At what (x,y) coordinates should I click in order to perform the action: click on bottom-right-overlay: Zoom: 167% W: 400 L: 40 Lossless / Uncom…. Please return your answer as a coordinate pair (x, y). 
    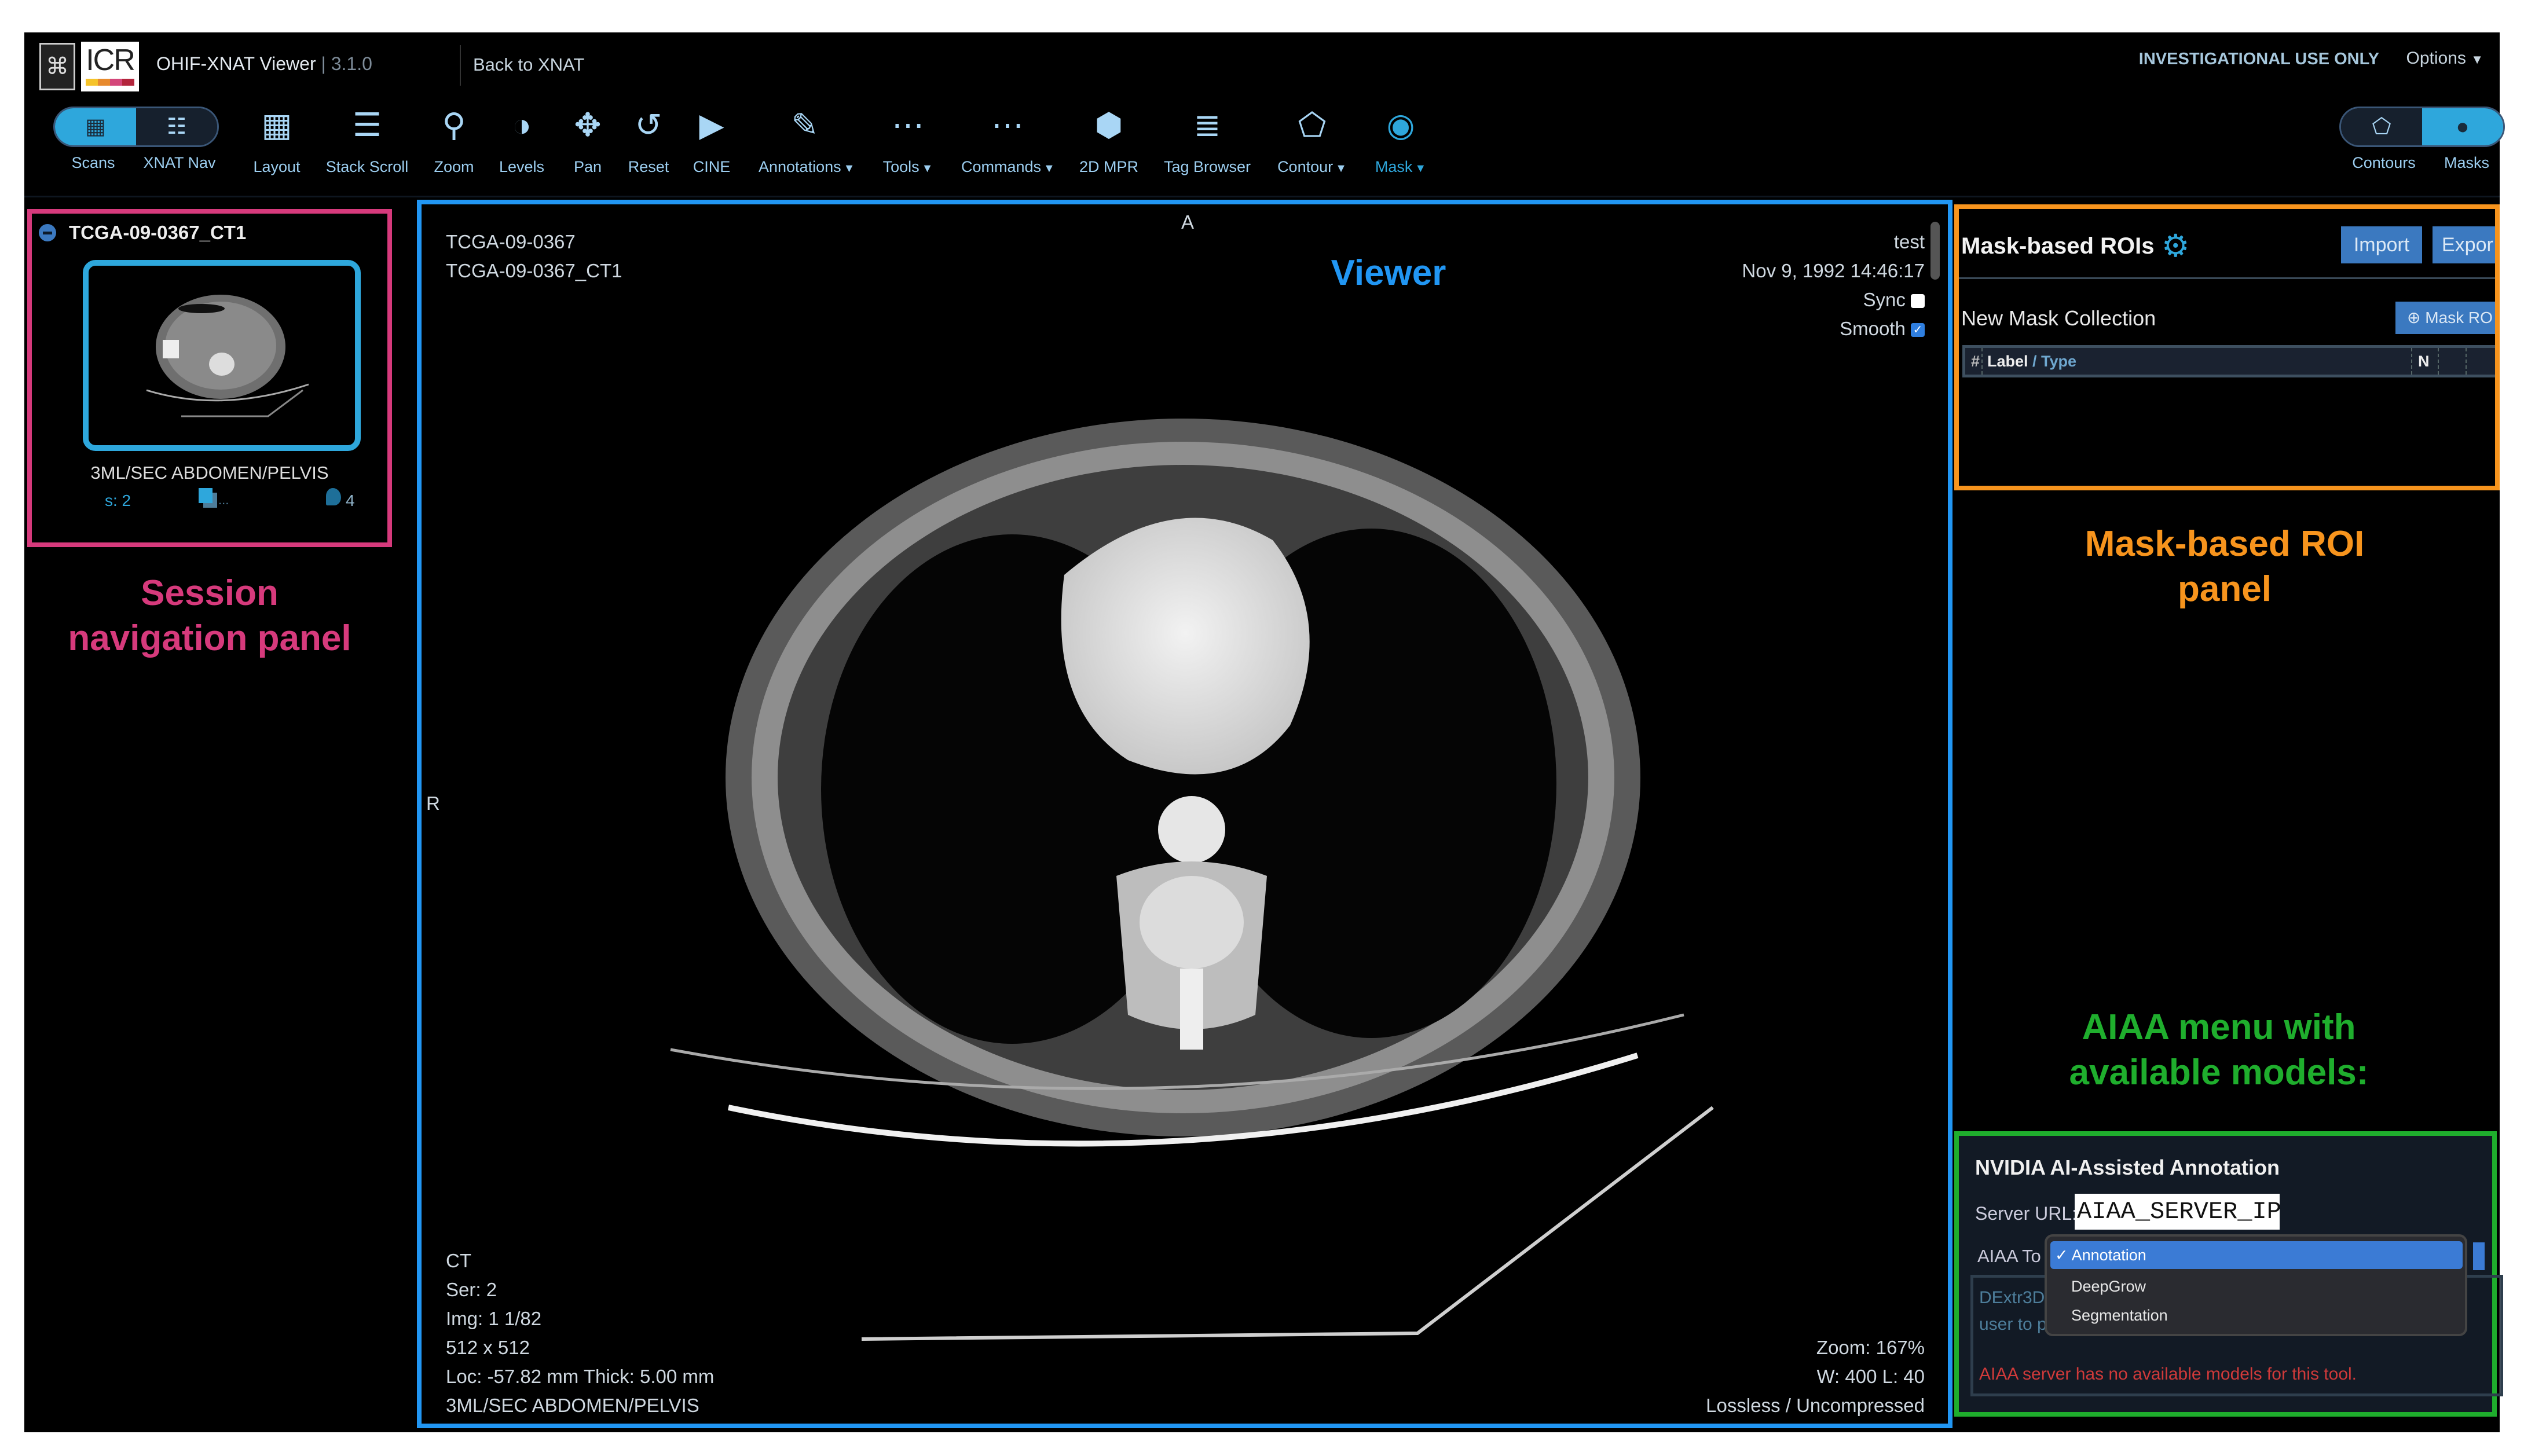
    Looking at the image, I should click on (1815, 1376).